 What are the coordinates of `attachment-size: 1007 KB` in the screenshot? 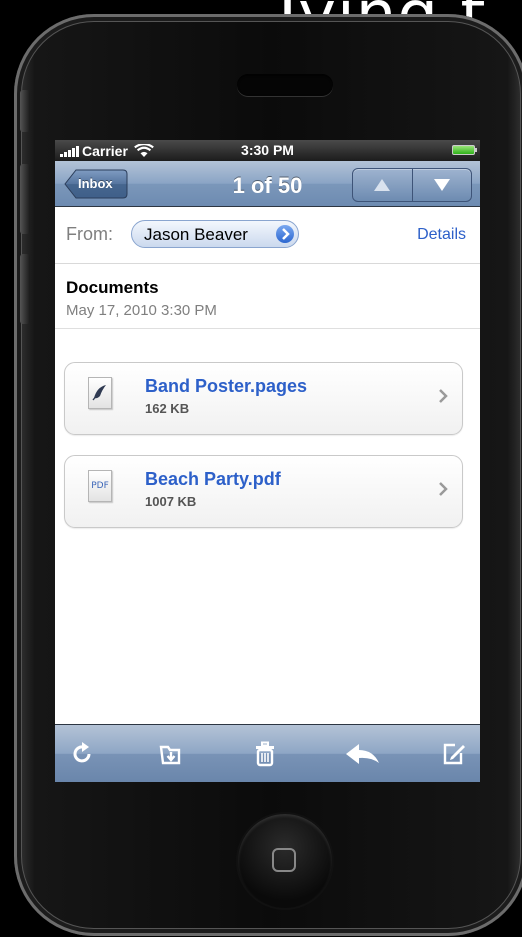 It's located at (171, 501).